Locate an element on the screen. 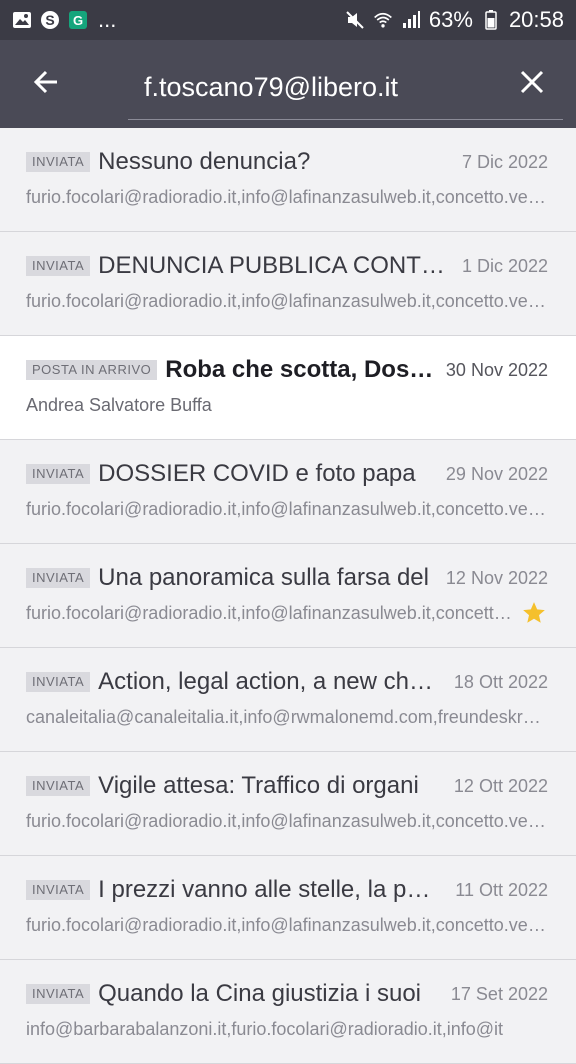 The image size is (576, 1064). message-subject: Nessuno denuncia? is located at coordinates (204, 161).